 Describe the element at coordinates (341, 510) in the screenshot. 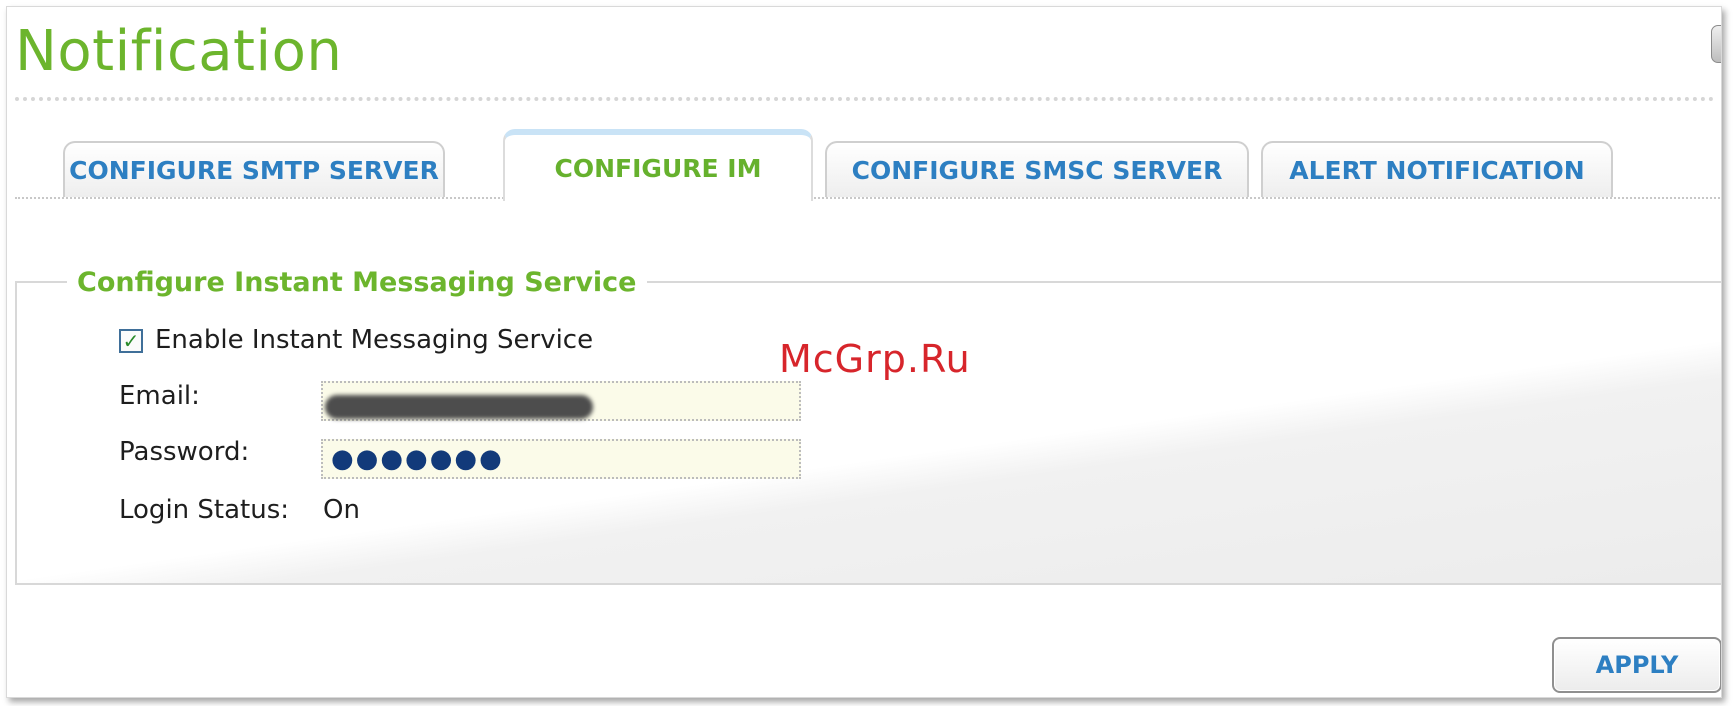

I see `login-status-value: On` at that location.